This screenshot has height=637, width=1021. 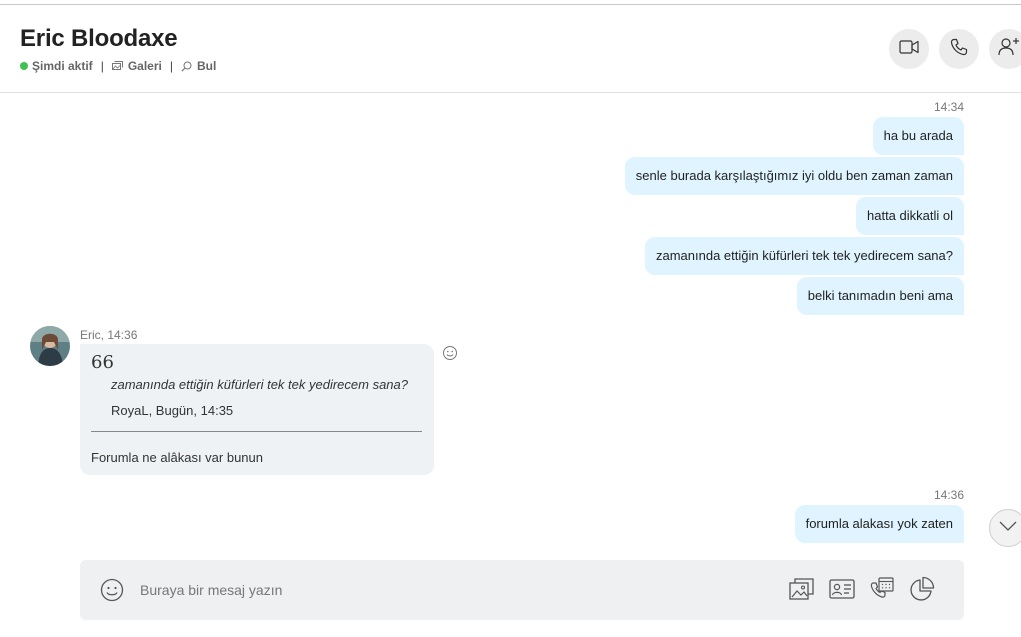 I want to click on find-link: Bul, so click(x=198, y=66).